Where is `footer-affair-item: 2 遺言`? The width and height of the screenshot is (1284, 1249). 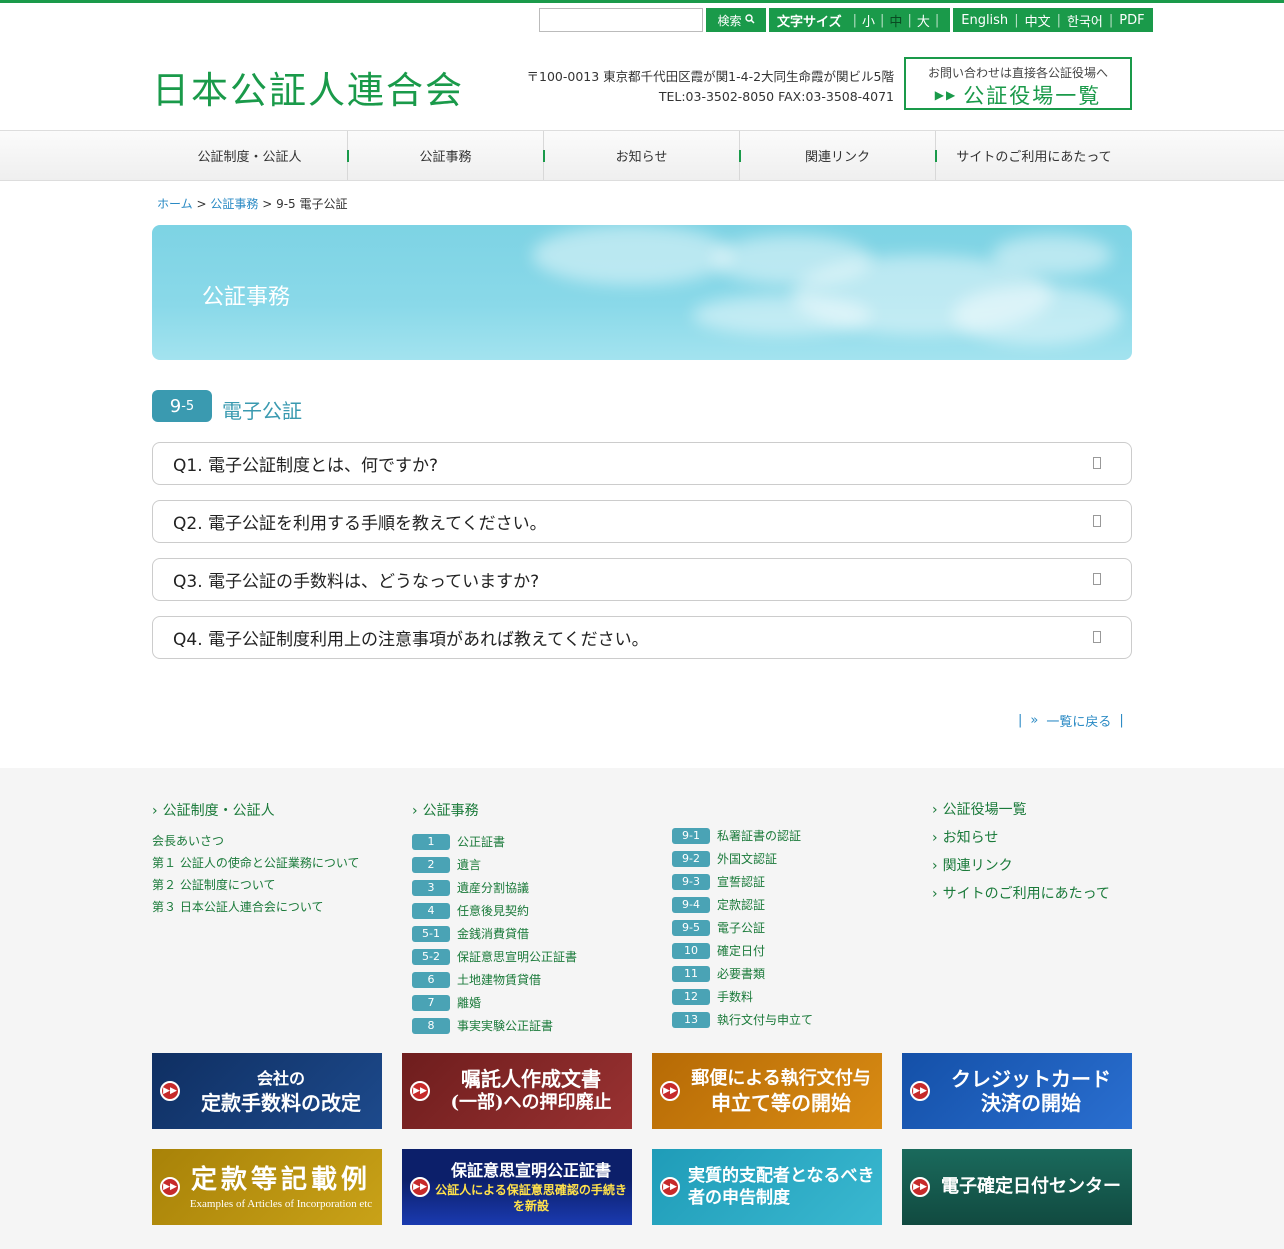 footer-affair-item: 2 遺言 is located at coordinates (494, 864).